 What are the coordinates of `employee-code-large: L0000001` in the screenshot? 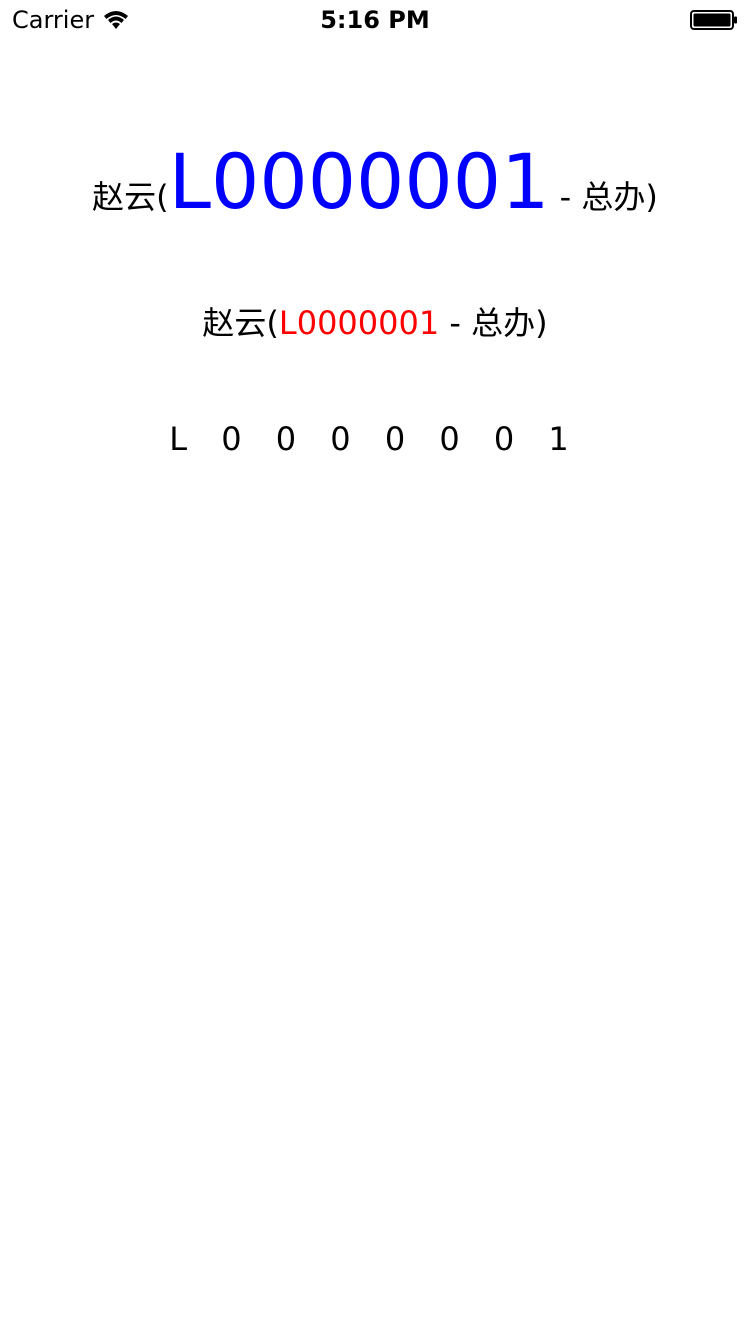 It's located at (359, 181).